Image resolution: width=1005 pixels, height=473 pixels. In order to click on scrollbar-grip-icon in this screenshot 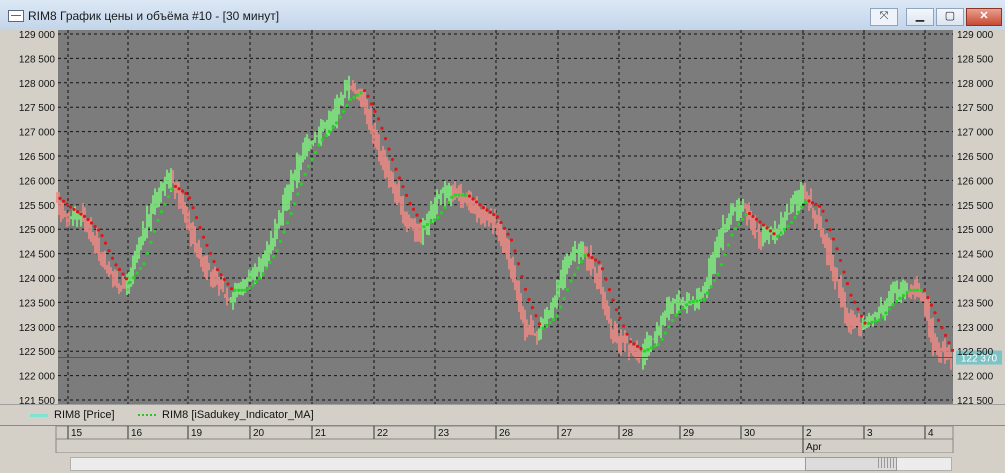, I will do `click(886, 463)`.